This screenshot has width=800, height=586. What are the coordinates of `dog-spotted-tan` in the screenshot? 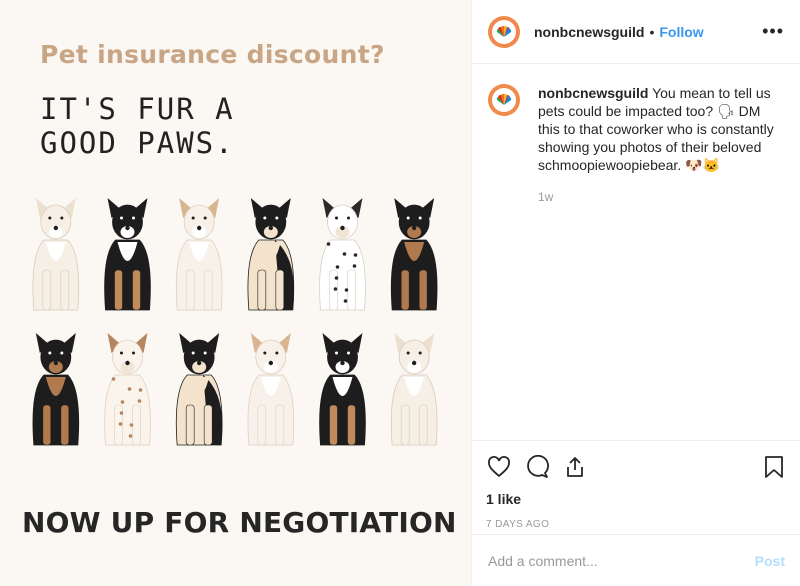 It's located at (127, 389).